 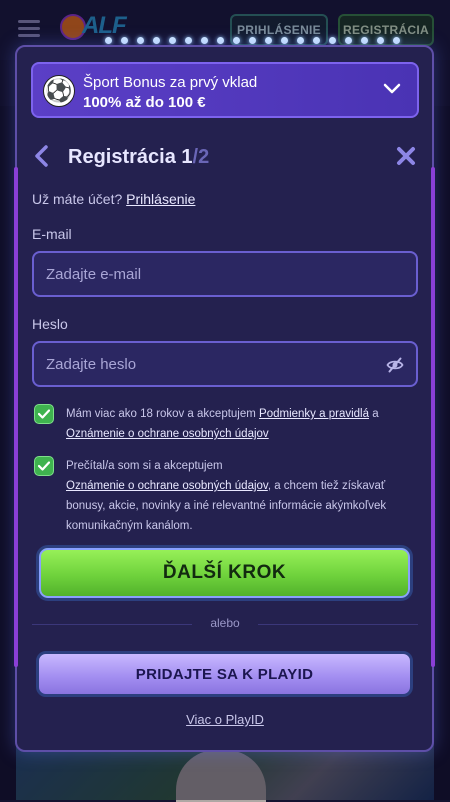 What do you see at coordinates (201, 157) in the screenshot?
I see `step-total: /2` at bounding box center [201, 157].